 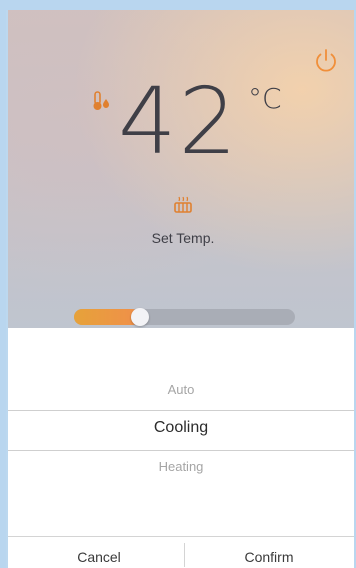 I want to click on picker-divider-bottom, so click(x=181, y=450).